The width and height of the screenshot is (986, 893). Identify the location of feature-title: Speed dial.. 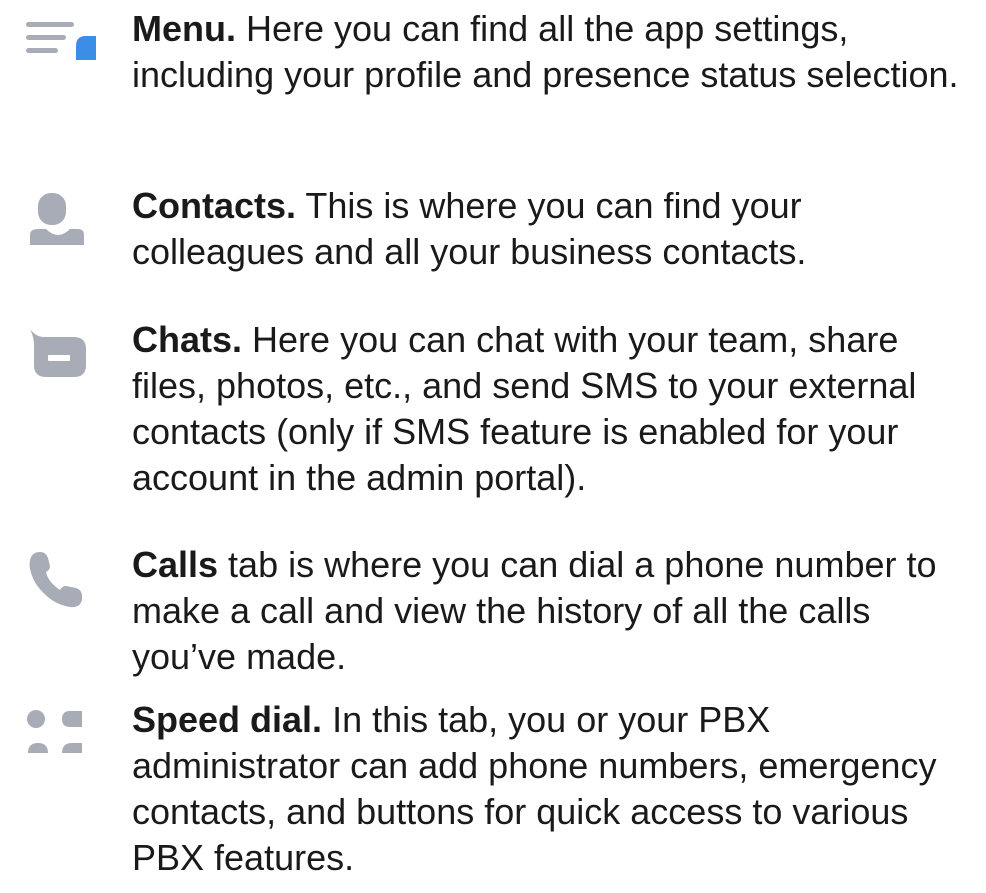
(227, 719).